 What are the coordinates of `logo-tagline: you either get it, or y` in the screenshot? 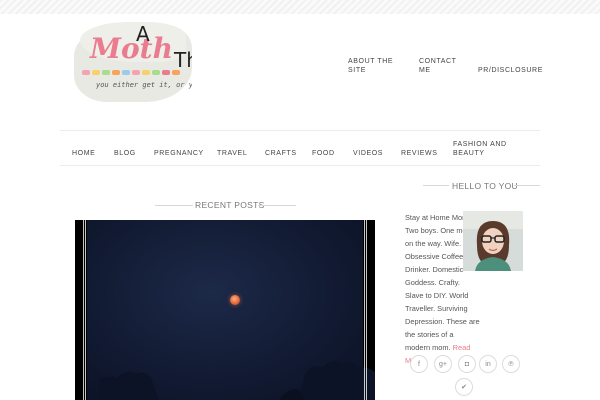 It's located at (144, 85).